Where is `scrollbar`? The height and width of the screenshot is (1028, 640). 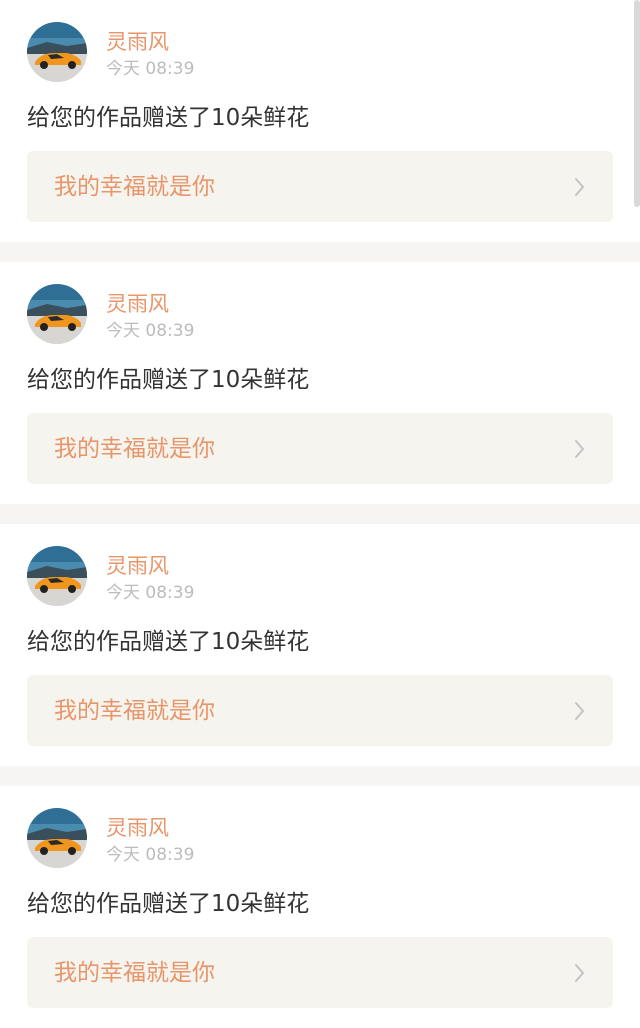 scrollbar is located at coordinates (637, 103).